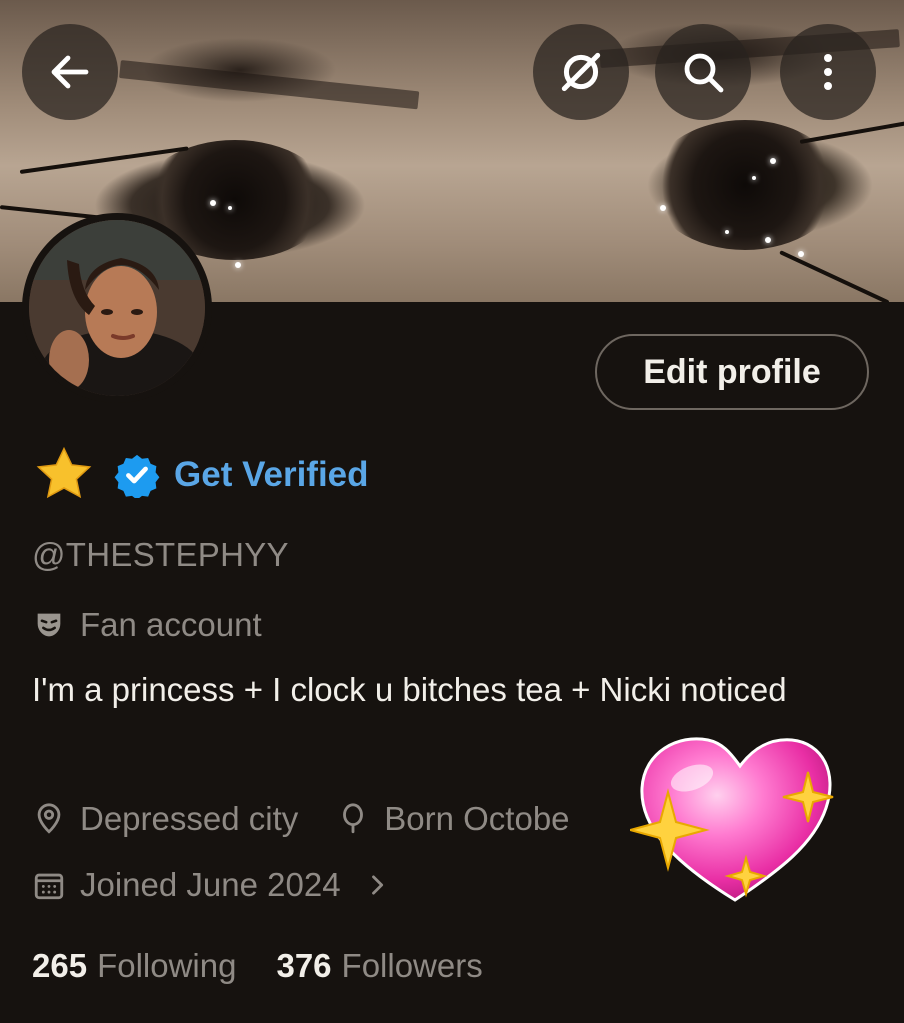  Describe the element at coordinates (412, 965) in the screenshot. I see `followers-label: Followers` at that location.